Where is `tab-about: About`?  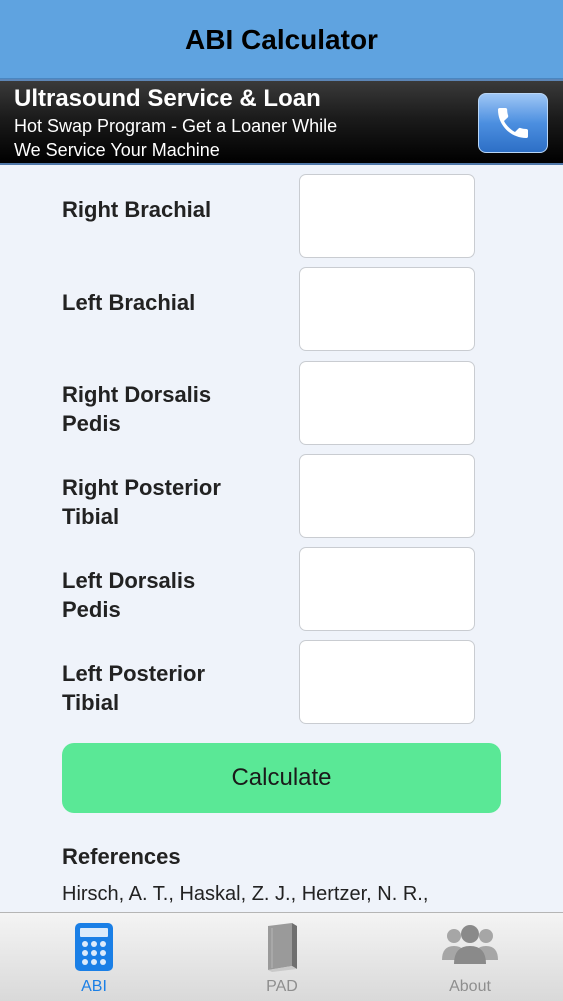
tab-about: About is located at coordinates (469, 957).